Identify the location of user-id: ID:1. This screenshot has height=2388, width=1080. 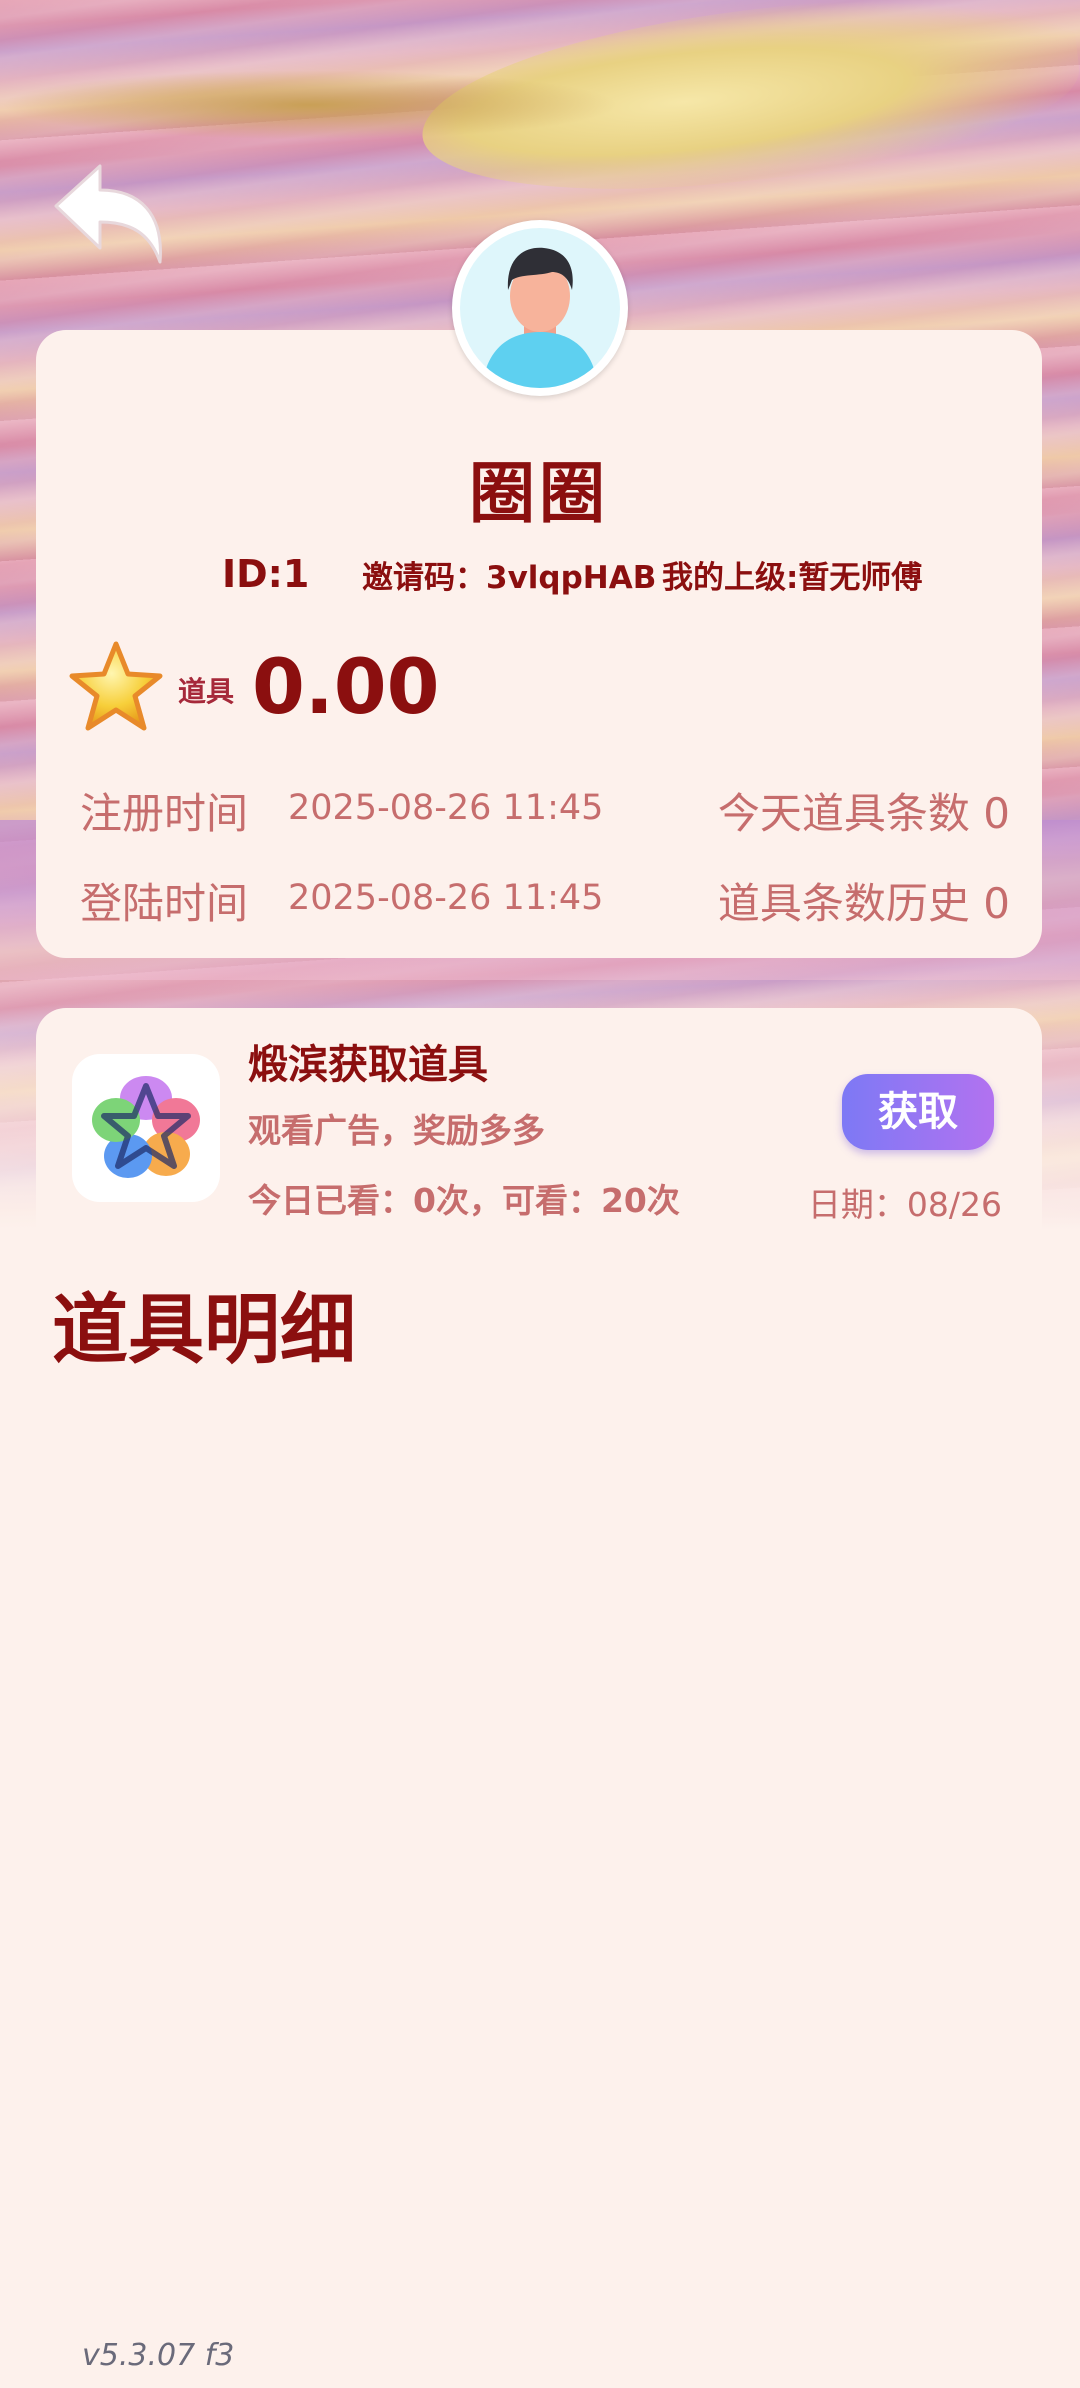
(266, 574).